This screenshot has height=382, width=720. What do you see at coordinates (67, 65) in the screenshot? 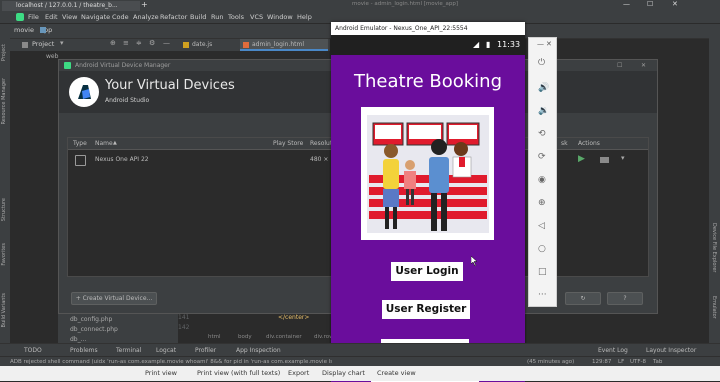
I see `avd-app-icon` at bounding box center [67, 65].